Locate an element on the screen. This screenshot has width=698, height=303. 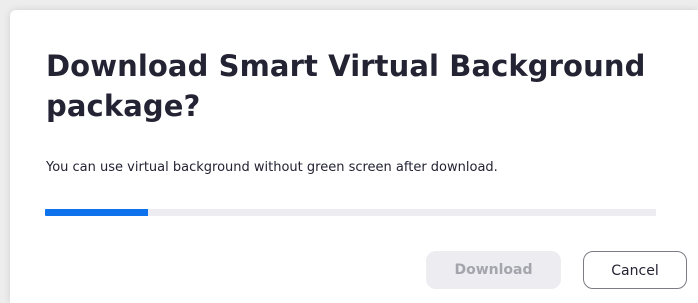
download-progress-fill is located at coordinates (96, 212).